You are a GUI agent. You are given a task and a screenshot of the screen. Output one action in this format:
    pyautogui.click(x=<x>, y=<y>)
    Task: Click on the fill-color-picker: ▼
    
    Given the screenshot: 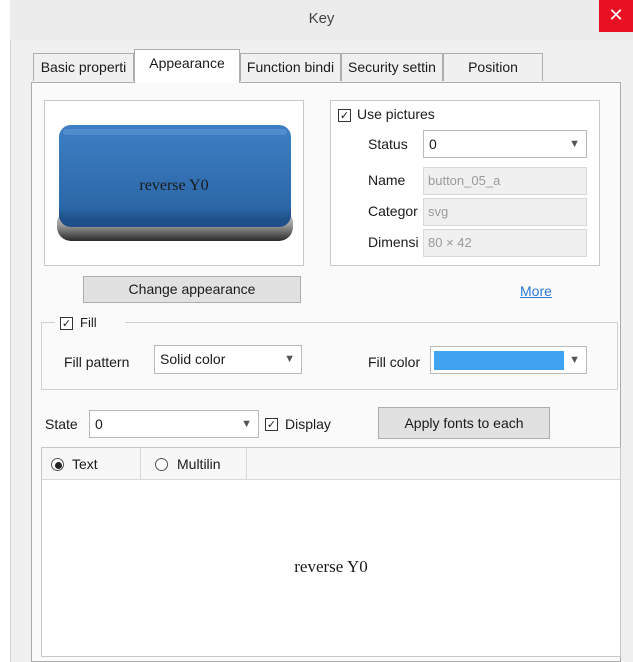 What is the action you would take?
    pyautogui.click(x=508, y=360)
    